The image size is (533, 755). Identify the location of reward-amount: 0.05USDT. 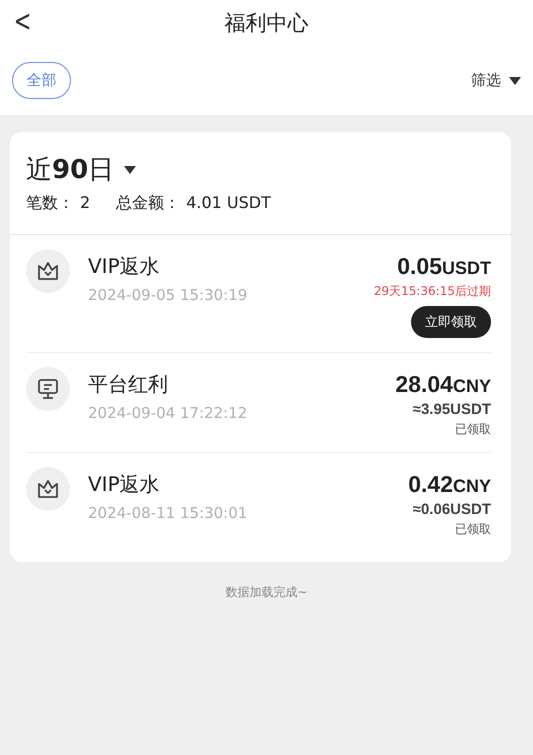
(444, 266).